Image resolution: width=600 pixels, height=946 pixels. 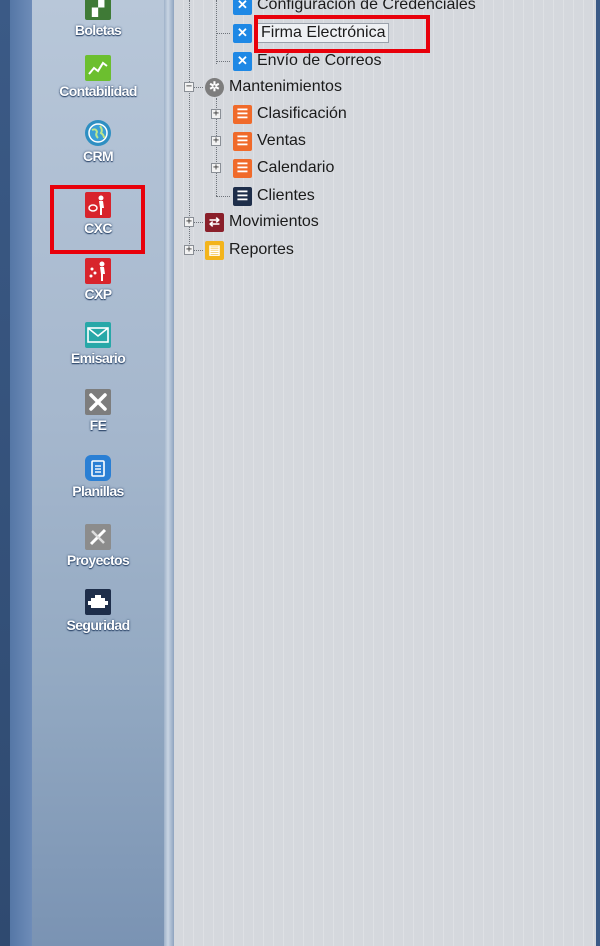 I want to click on module-proyectos: Proyectos, so click(x=98, y=546).